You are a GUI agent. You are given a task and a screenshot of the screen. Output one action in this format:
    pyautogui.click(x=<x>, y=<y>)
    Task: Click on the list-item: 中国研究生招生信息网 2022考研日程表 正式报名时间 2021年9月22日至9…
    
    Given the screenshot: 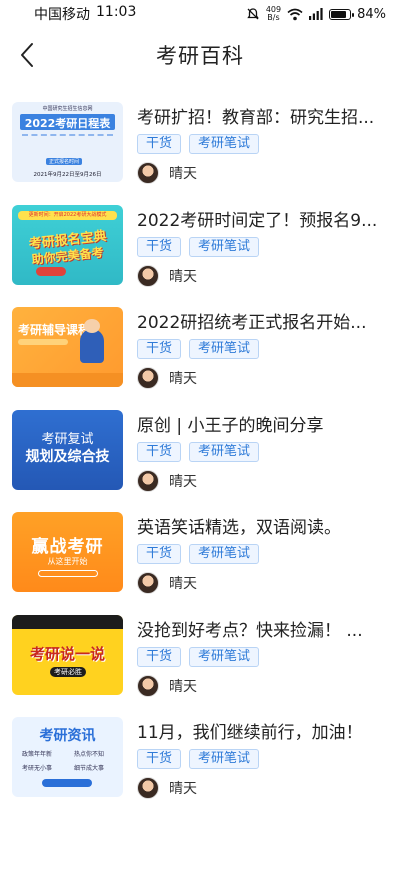 What is the action you would take?
    pyautogui.click(x=200, y=149)
    